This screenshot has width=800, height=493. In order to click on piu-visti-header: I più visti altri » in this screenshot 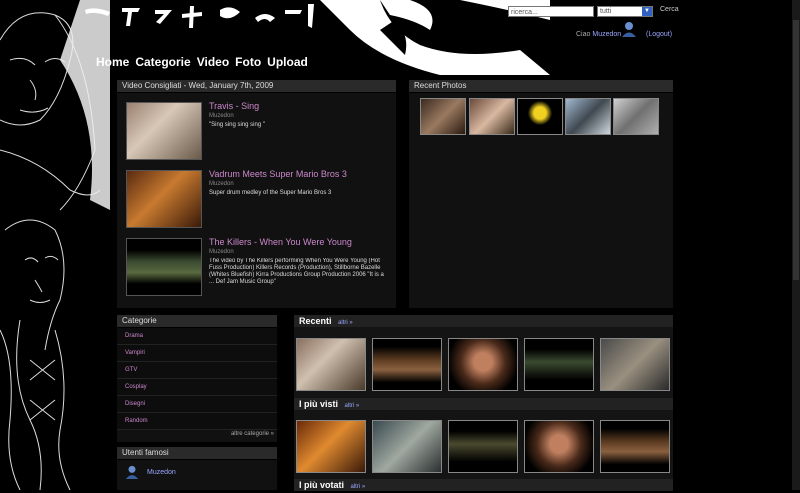, I will do `click(483, 404)`.